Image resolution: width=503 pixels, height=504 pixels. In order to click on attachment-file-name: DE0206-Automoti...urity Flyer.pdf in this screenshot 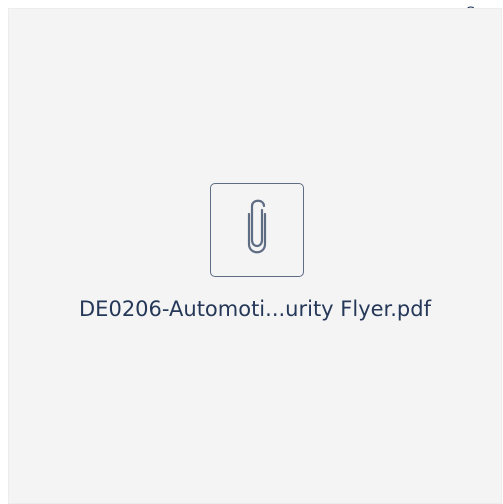, I will do `click(255, 309)`.